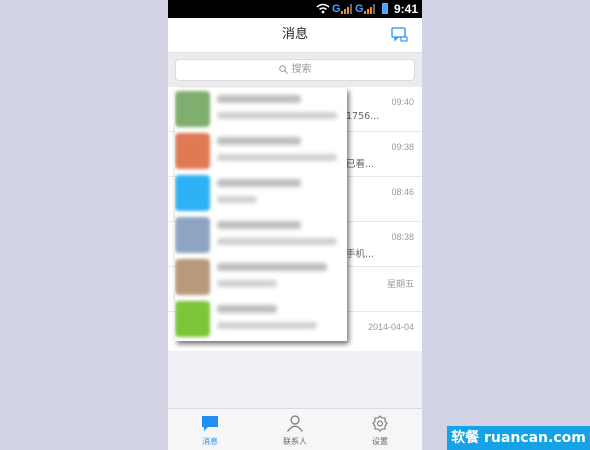 This screenshot has height=450, width=590. I want to click on search-area: 搜索, so click(295, 70).